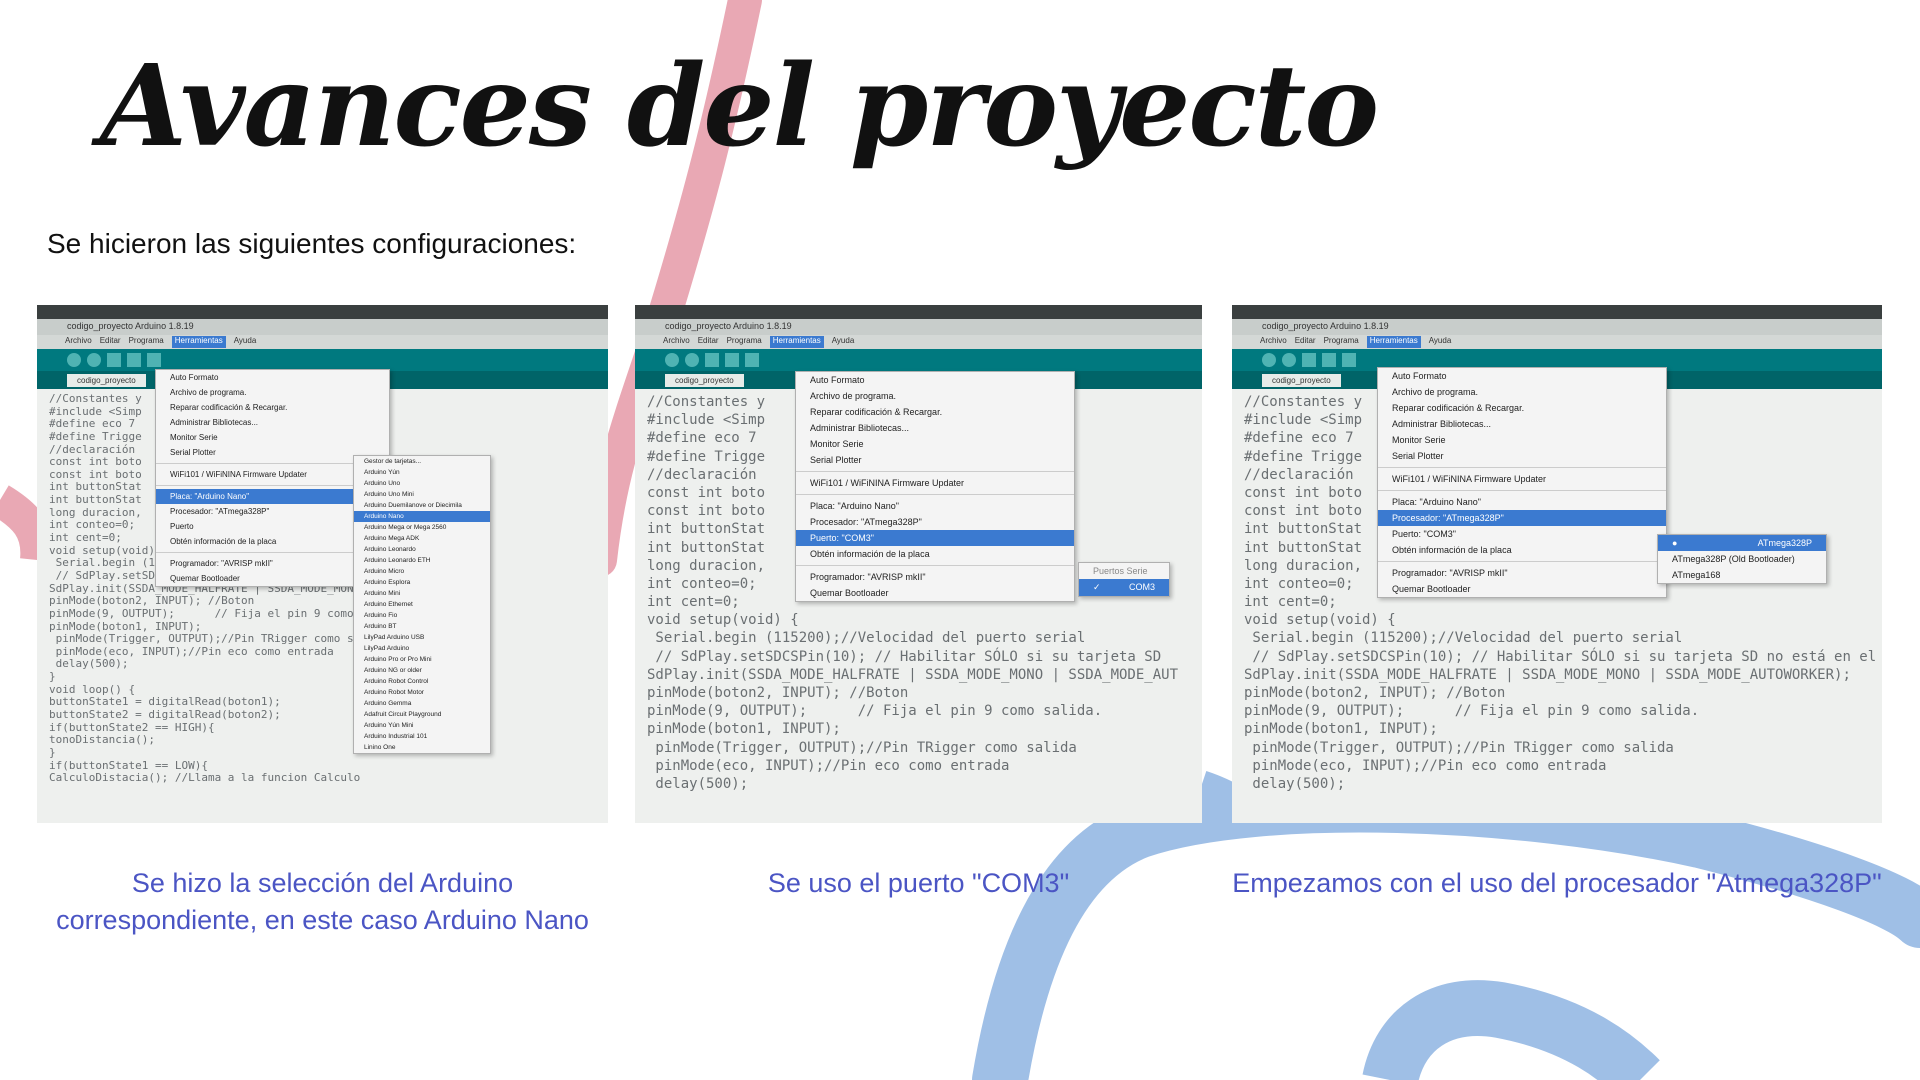  Describe the element at coordinates (384, 571) in the screenshot. I see `board-item: Arduino Micro` at that location.